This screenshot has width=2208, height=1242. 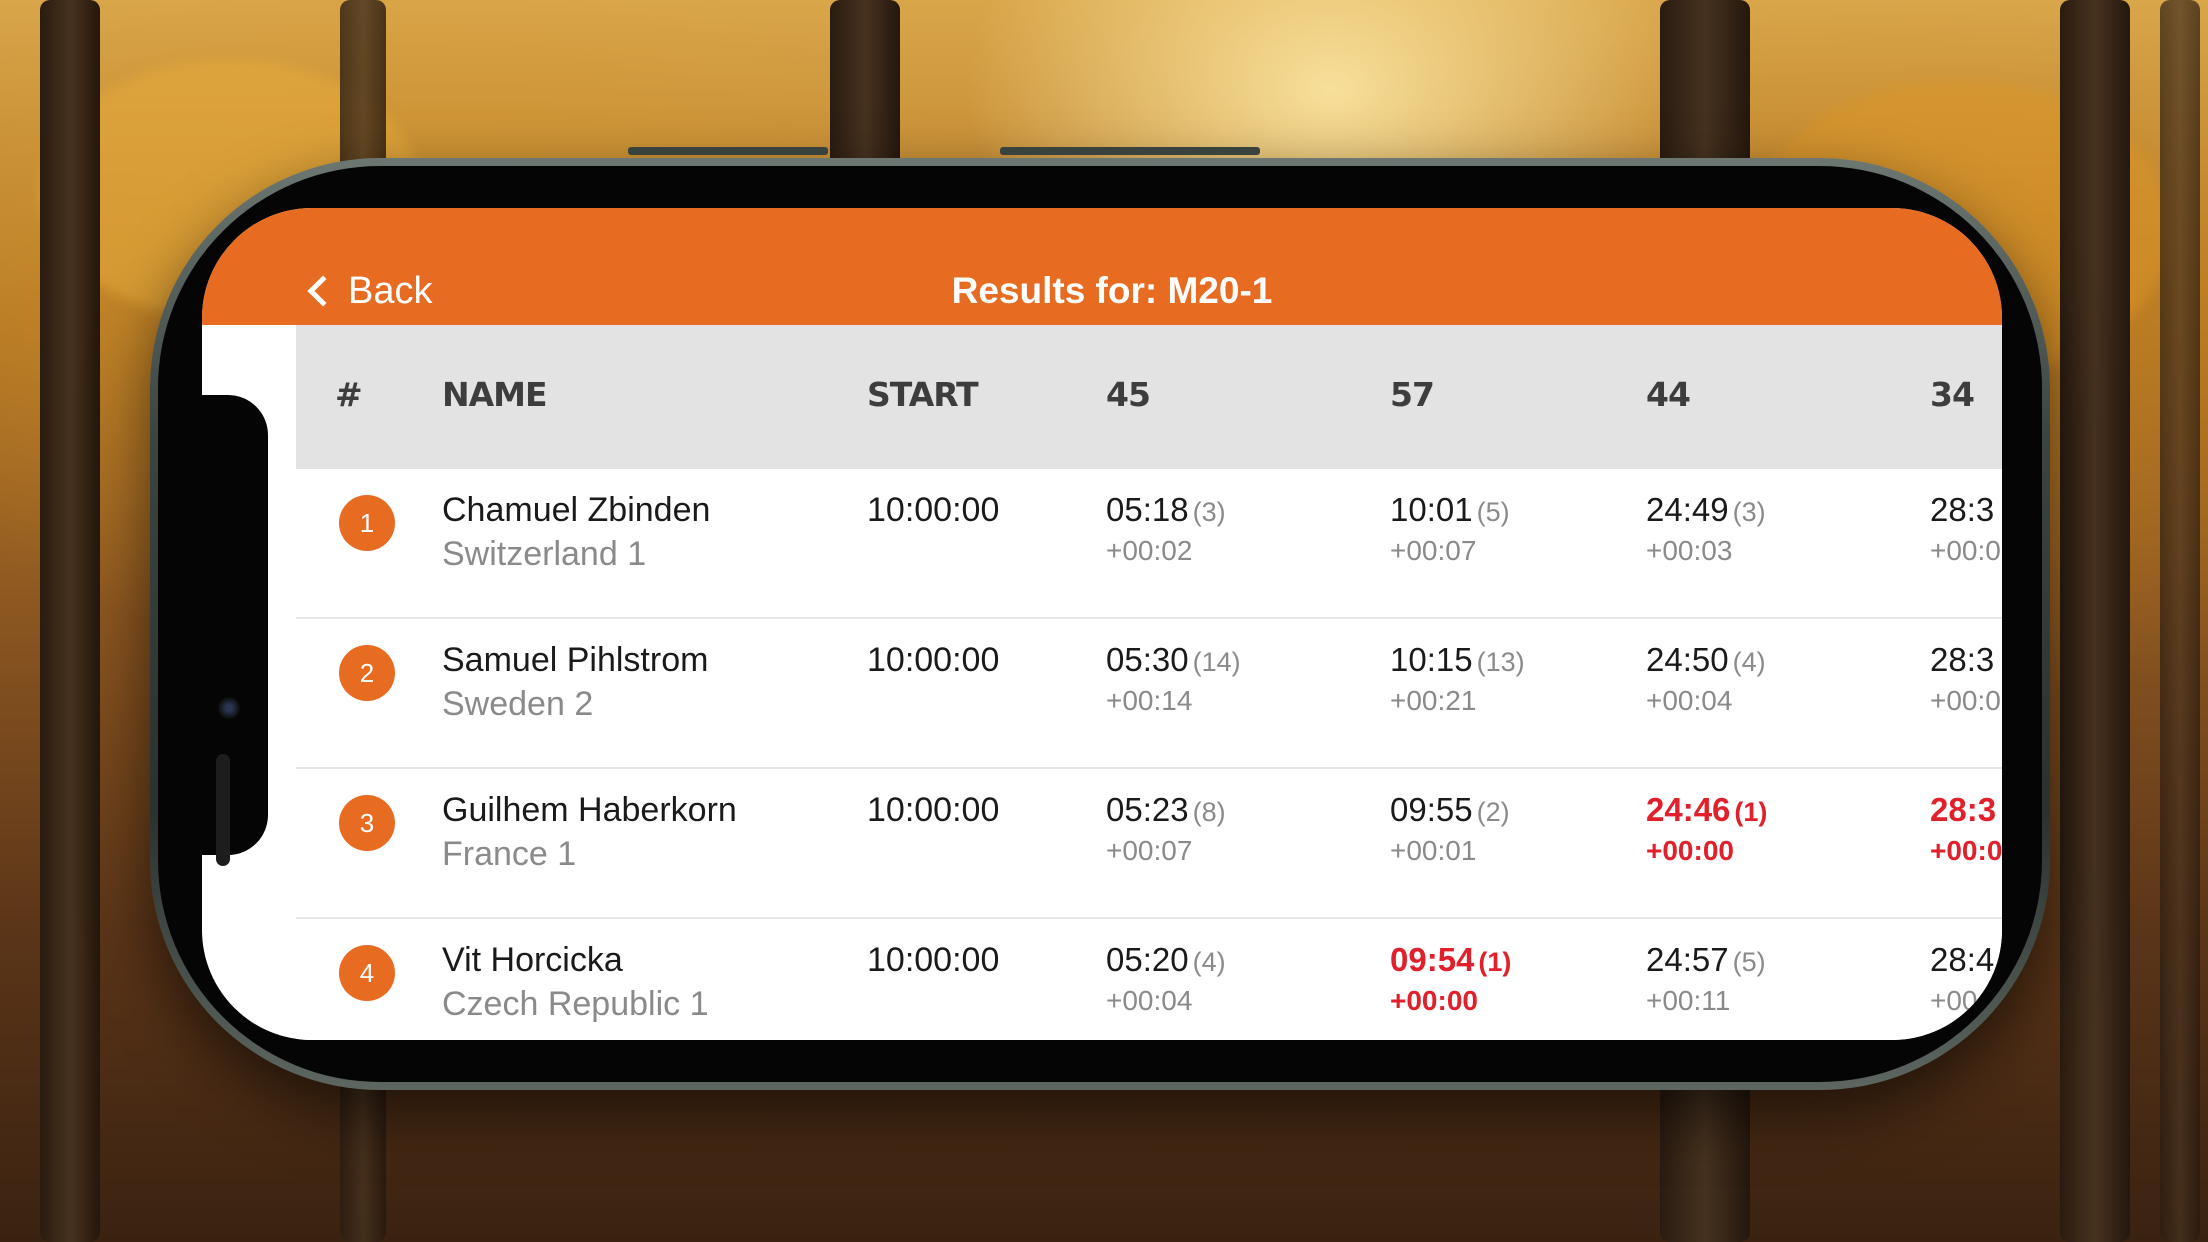 I want to click on split-cell: 10:01 (5) +00:07, so click(x=1450, y=529).